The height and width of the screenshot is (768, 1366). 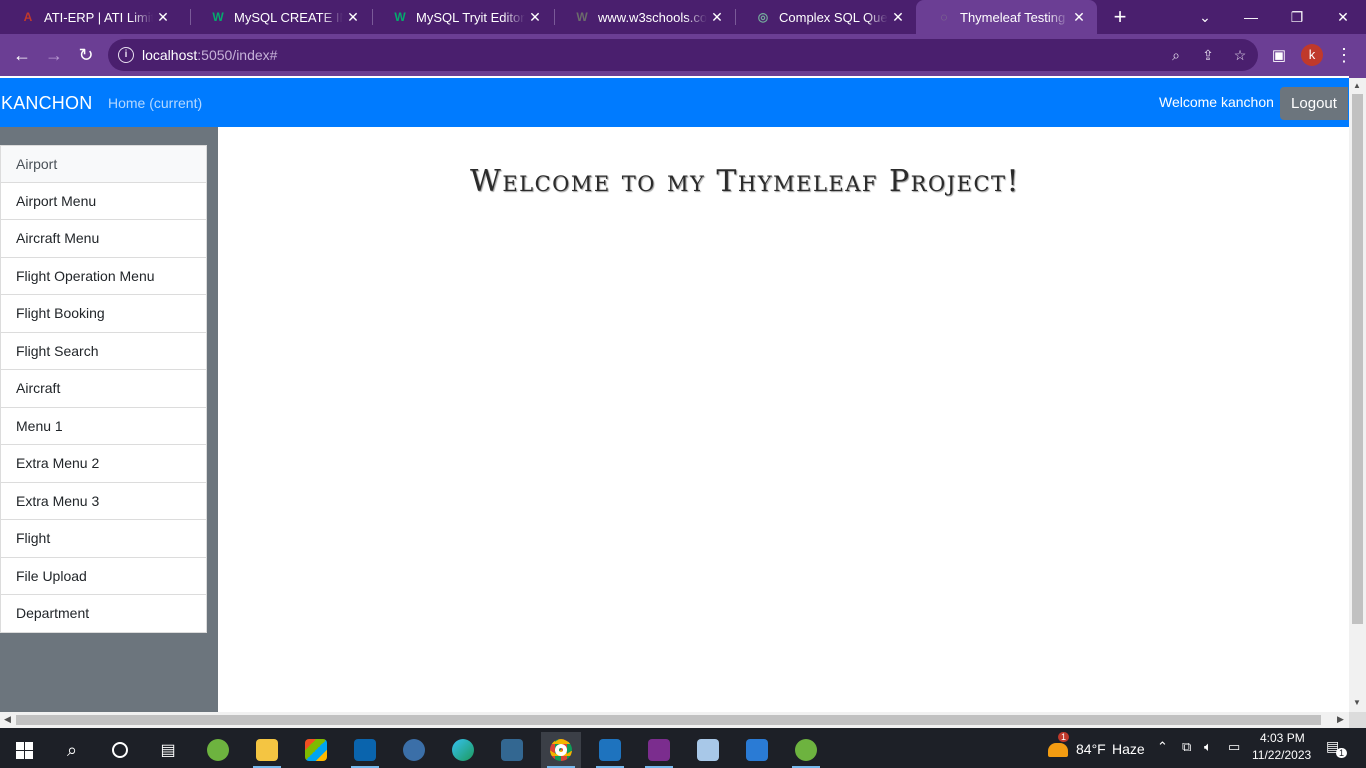 I want to click on sidebar-item: Flight Booking, so click(x=103, y=314).